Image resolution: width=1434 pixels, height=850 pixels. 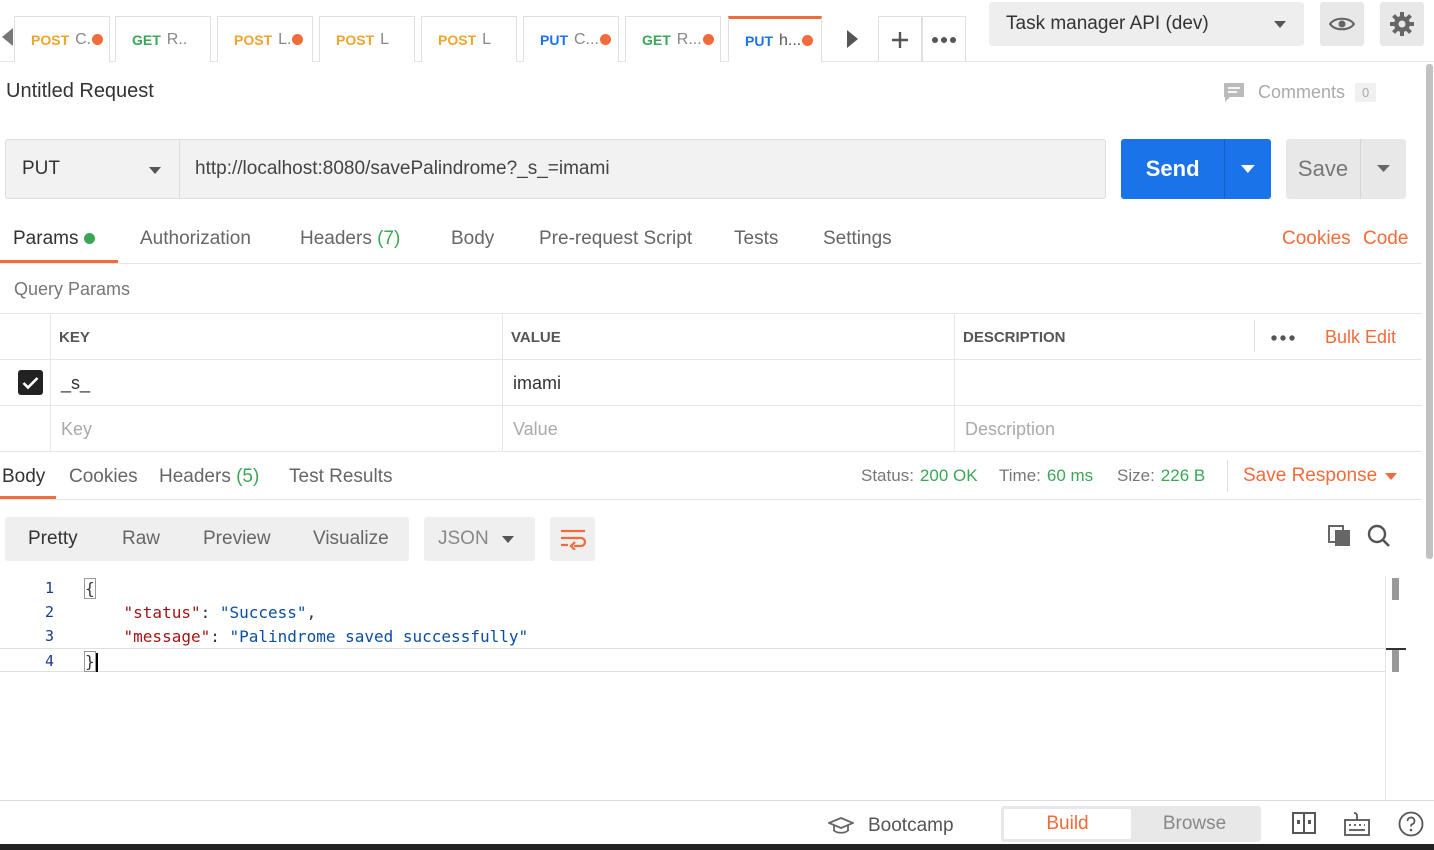 I want to click on environment-quick-look-button, so click(x=1342, y=24).